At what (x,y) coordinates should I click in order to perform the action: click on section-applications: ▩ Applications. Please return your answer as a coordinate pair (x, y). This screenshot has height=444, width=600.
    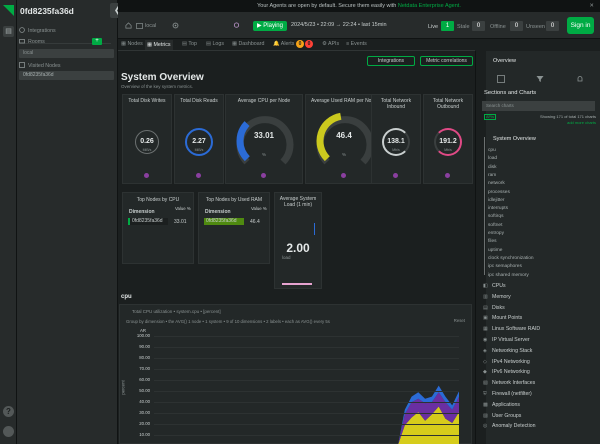
    Looking at the image, I should click on (501, 405).